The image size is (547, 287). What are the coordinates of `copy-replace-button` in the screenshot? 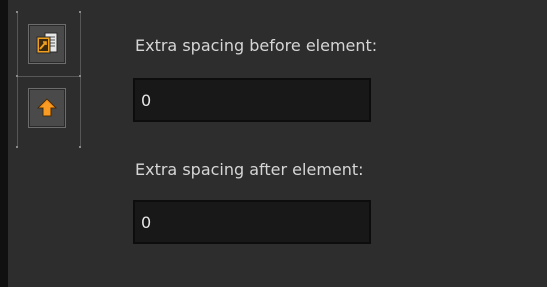 It's located at (47, 44).